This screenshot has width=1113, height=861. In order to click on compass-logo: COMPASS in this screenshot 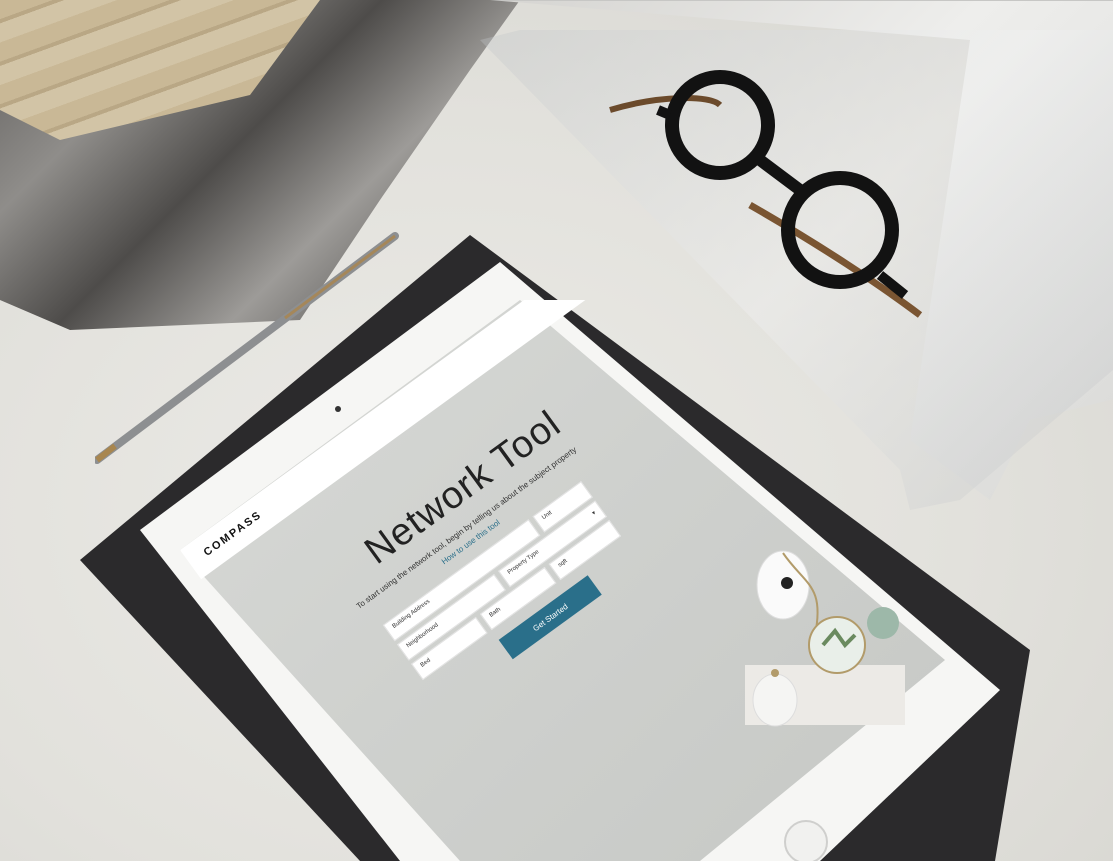, I will do `click(233, 534)`.